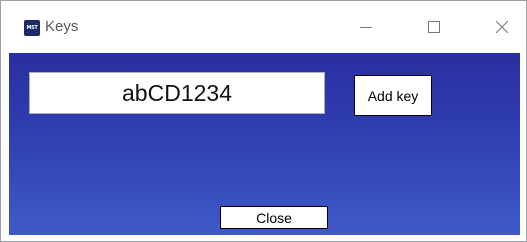 This screenshot has height=242, width=527. I want to click on window-title: Keys, so click(62, 26).